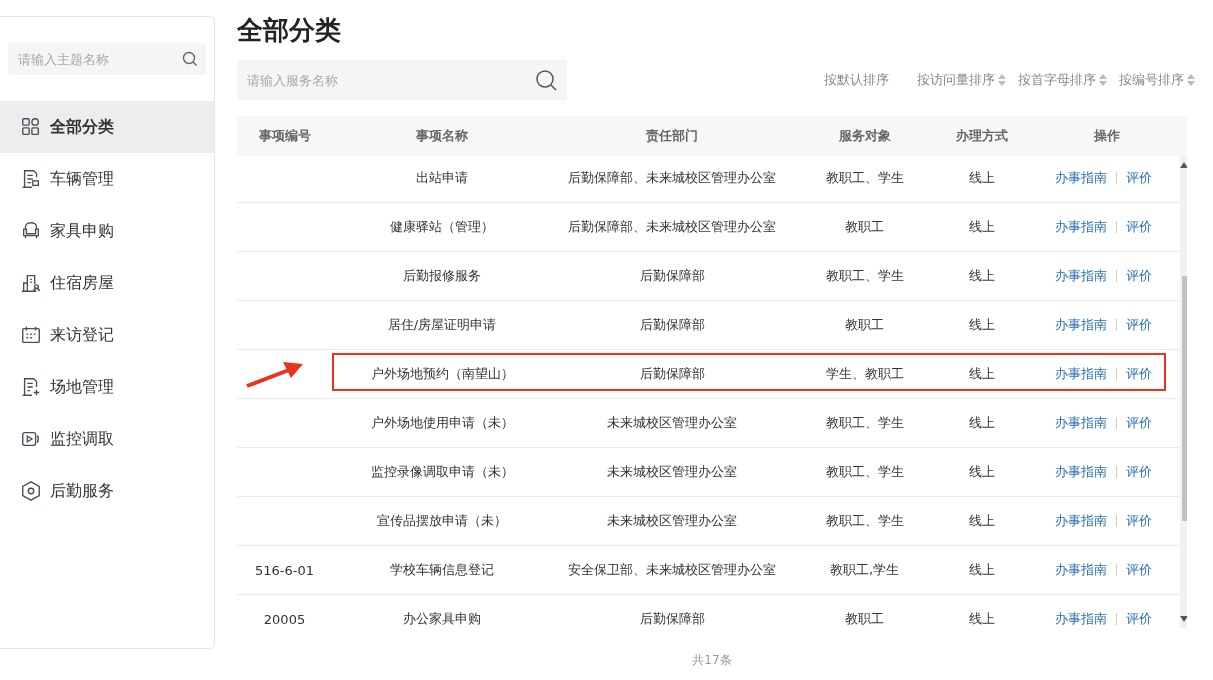 This screenshot has height=680, width=1213. I want to click on building-icon, so click(31, 283).